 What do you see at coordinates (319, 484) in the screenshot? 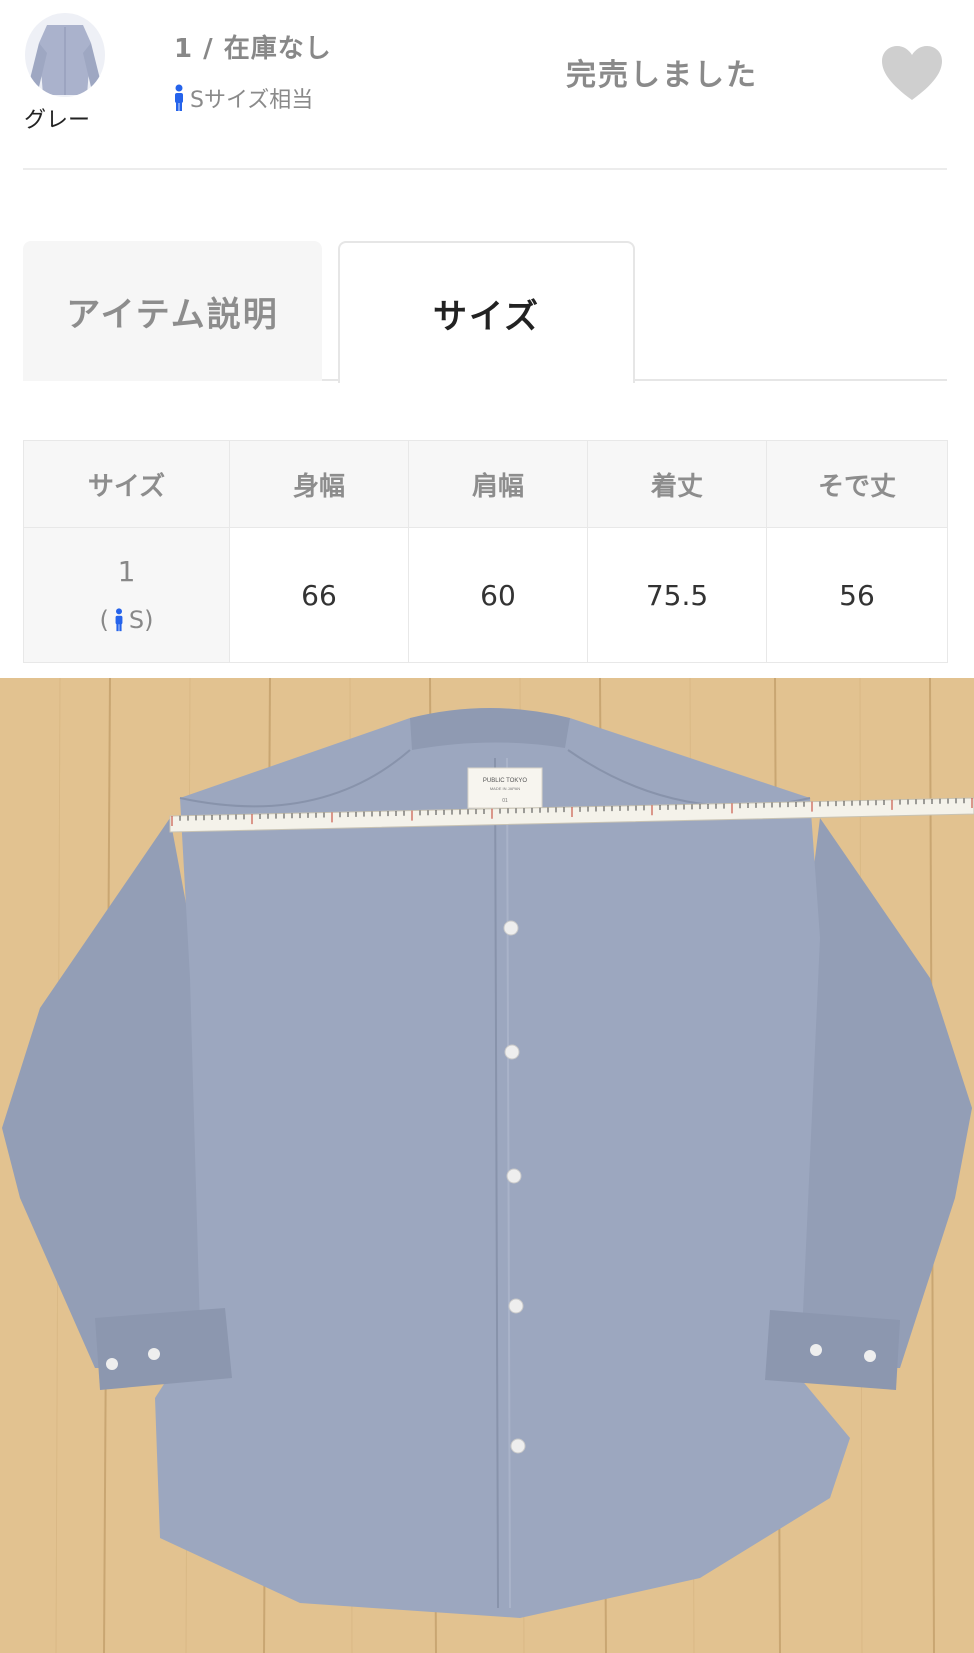
I see `header-body-width: 身幅` at bounding box center [319, 484].